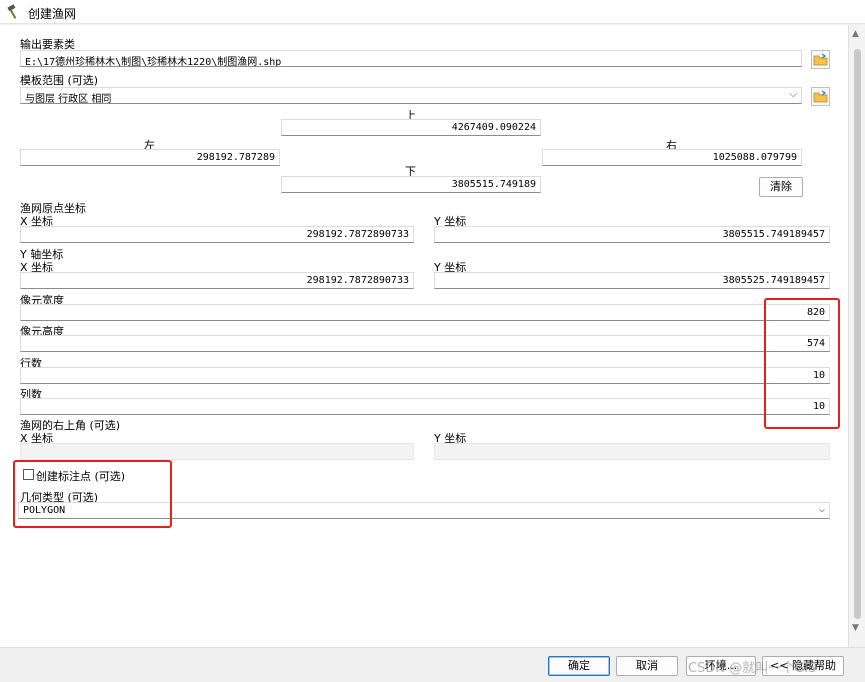 The width and height of the screenshot is (865, 682). Describe the element at coordinates (92, 494) in the screenshot. I see `highlight-box-options` at that location.